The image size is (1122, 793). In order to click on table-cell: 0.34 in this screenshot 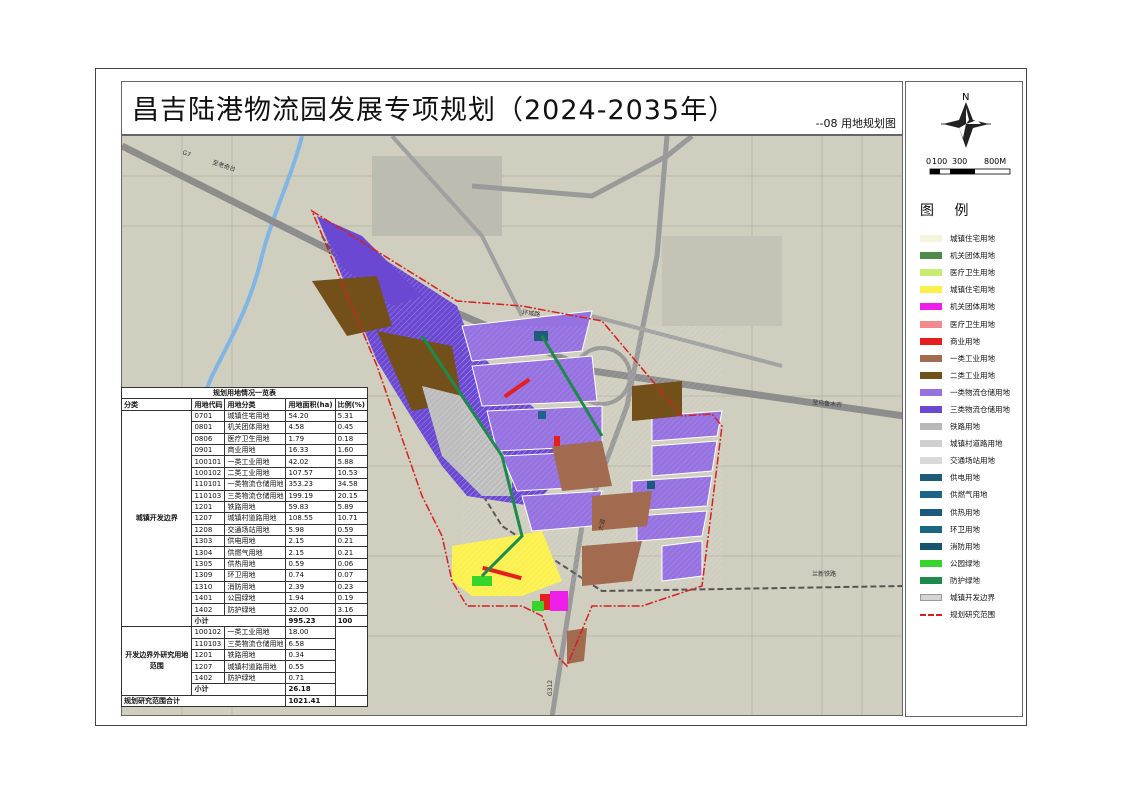, I will do `click(310, 655)`.